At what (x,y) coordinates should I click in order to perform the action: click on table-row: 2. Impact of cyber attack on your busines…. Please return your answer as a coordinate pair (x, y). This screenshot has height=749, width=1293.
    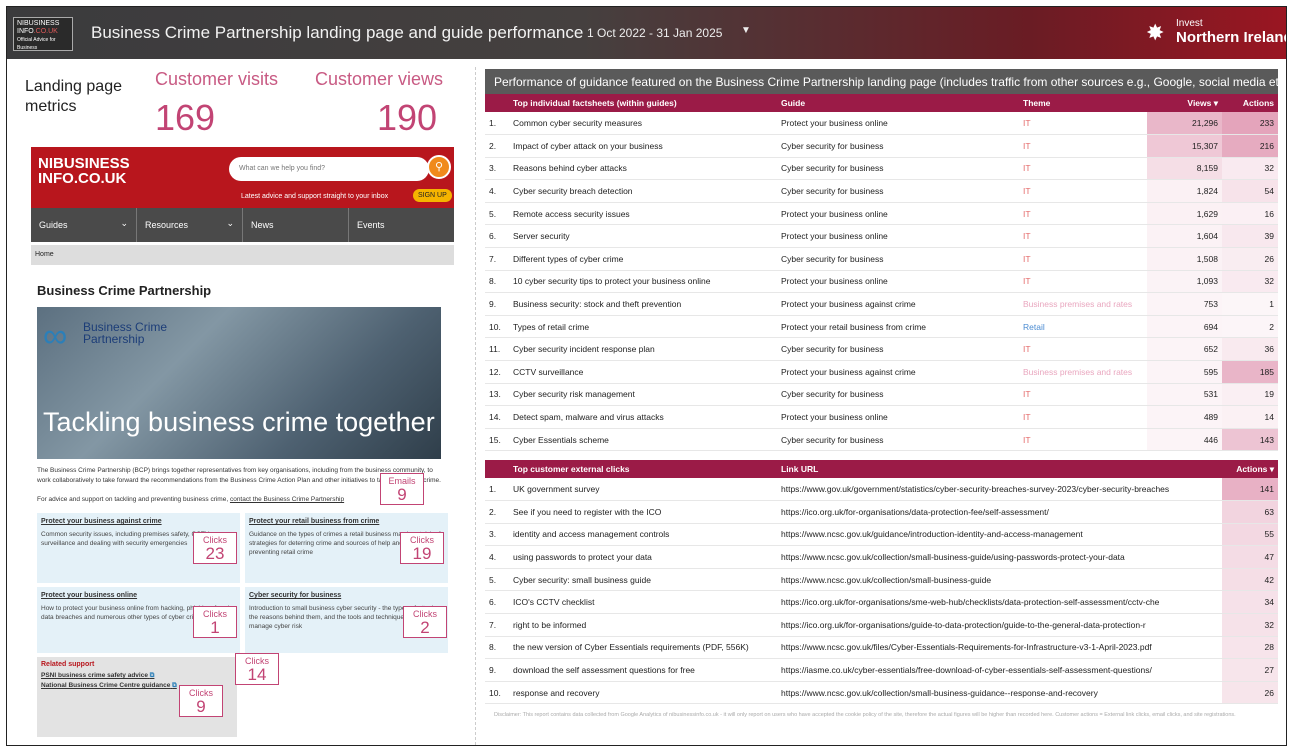
    Looking at the image, I should click on (881, 146).